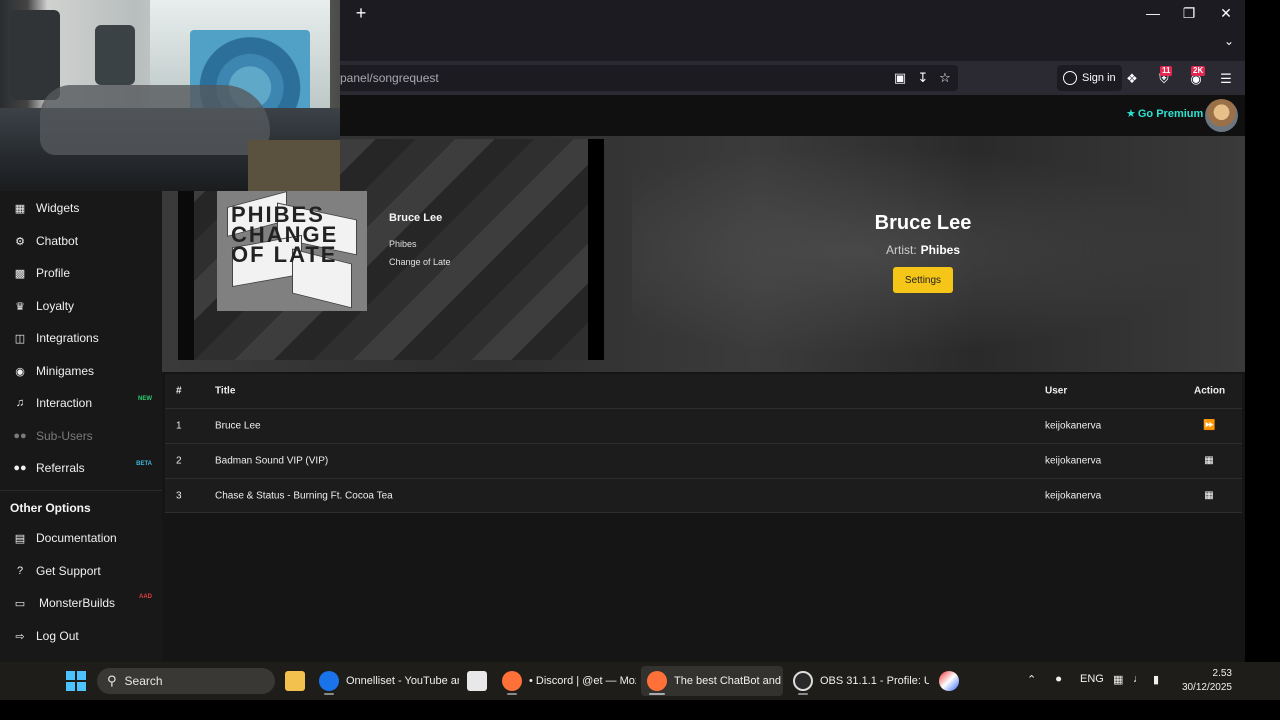 This screenshot has height=720, width=1280. Describe the element at coordinates (712, 681) in the screenshot. I see `taskbar-app-firefox-chatbot: The best ChatBot and W` at that location.